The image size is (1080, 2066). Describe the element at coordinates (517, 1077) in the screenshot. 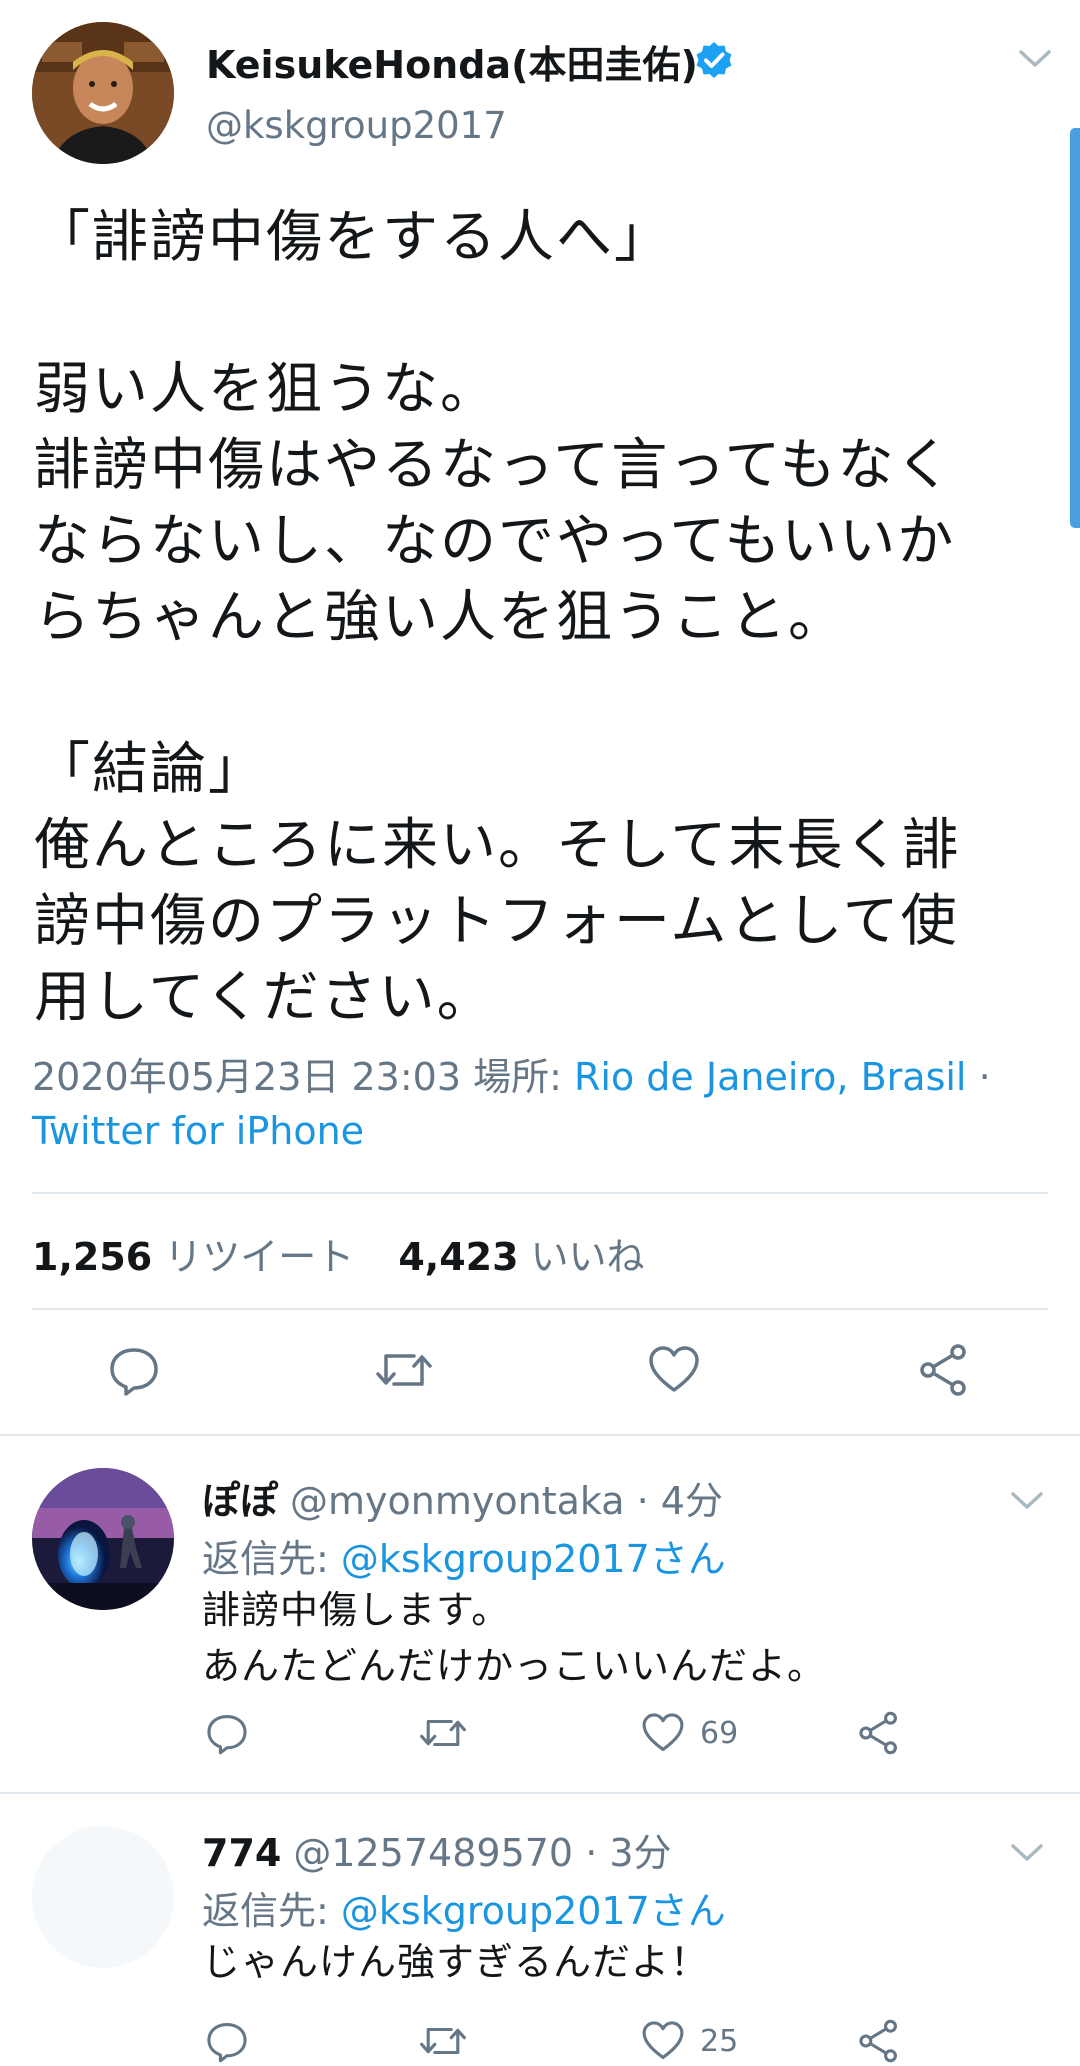

I see `location-label: 場所:` at that location.